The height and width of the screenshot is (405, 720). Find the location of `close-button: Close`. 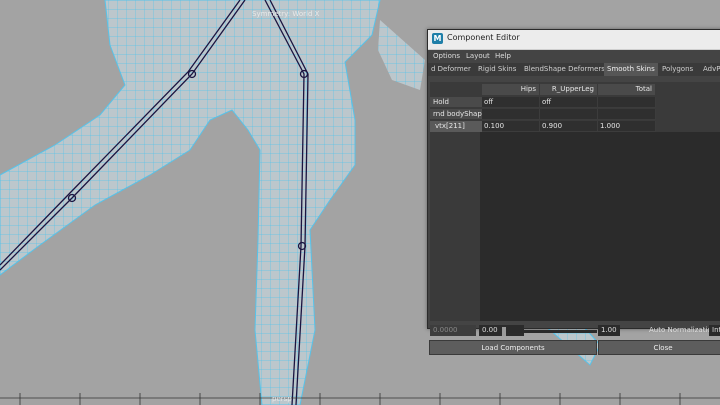

close-button: Close is located at coordinates (659, 347).